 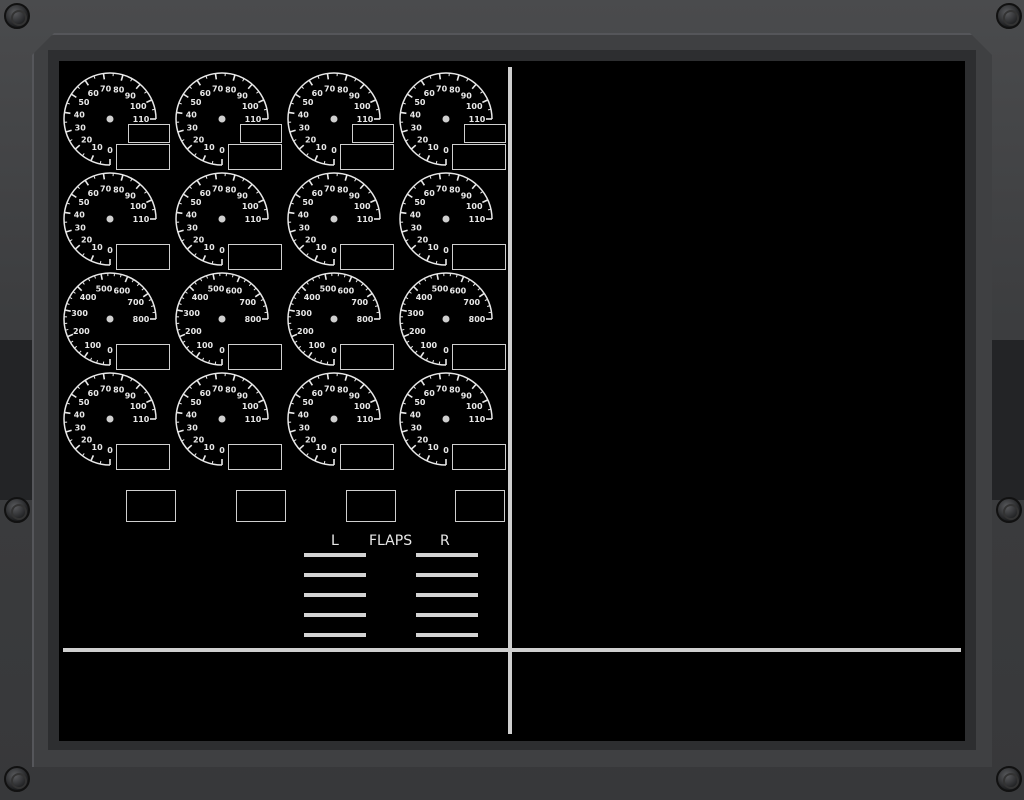 What do you see at coordinates (510, 400) in the screenshot?
I see `vertical-divider` at bounding box center [510, 400].